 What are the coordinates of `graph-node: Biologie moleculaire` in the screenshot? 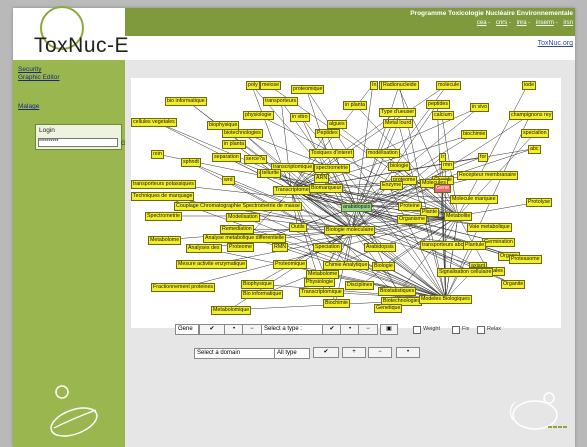 It's located at (350, 230).